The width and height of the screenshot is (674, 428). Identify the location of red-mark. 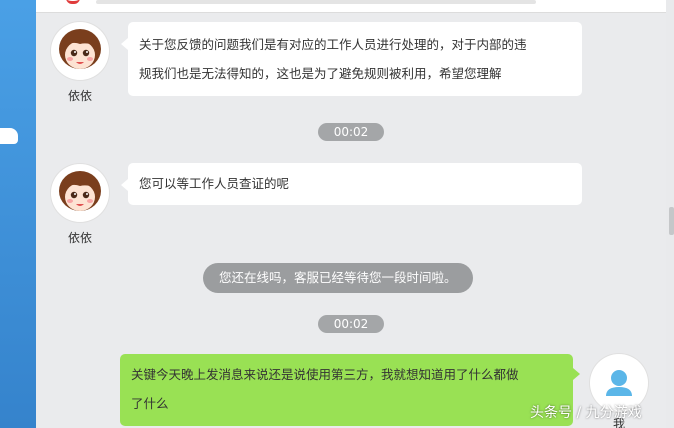
(73, 2).